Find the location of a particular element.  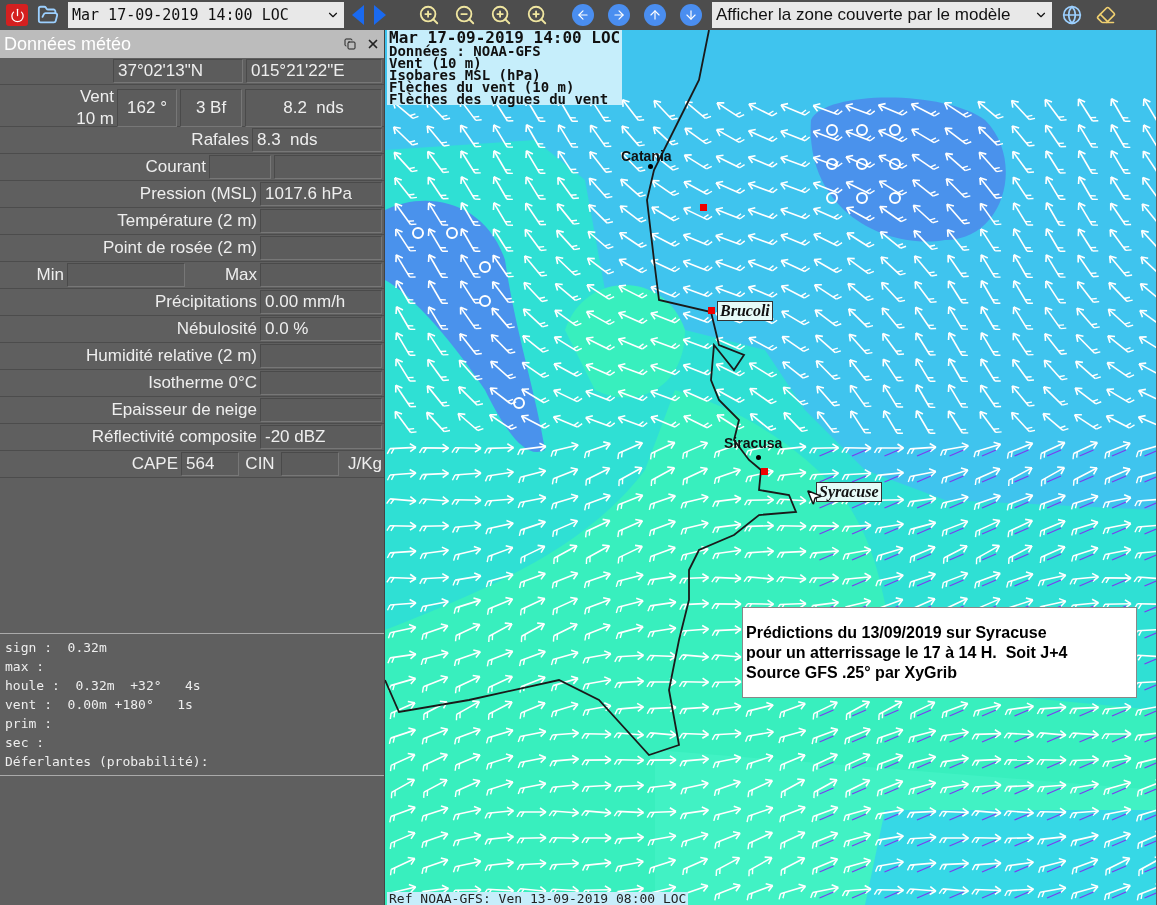

field-label: Max is located at coordinates (240, 275).